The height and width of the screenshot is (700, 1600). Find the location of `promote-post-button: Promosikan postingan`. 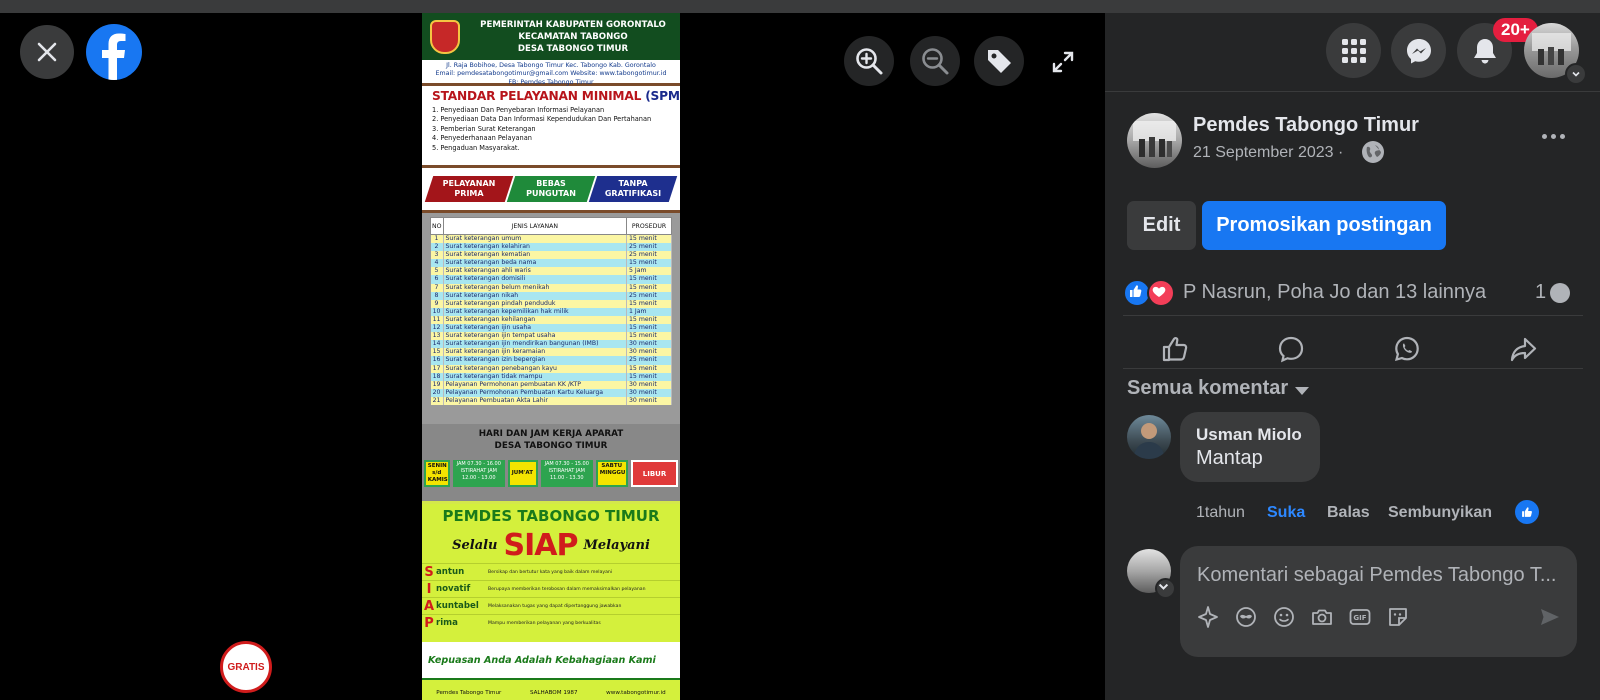

promote-post-button: Promosikan postingan is located at coordinates (1324, 225).